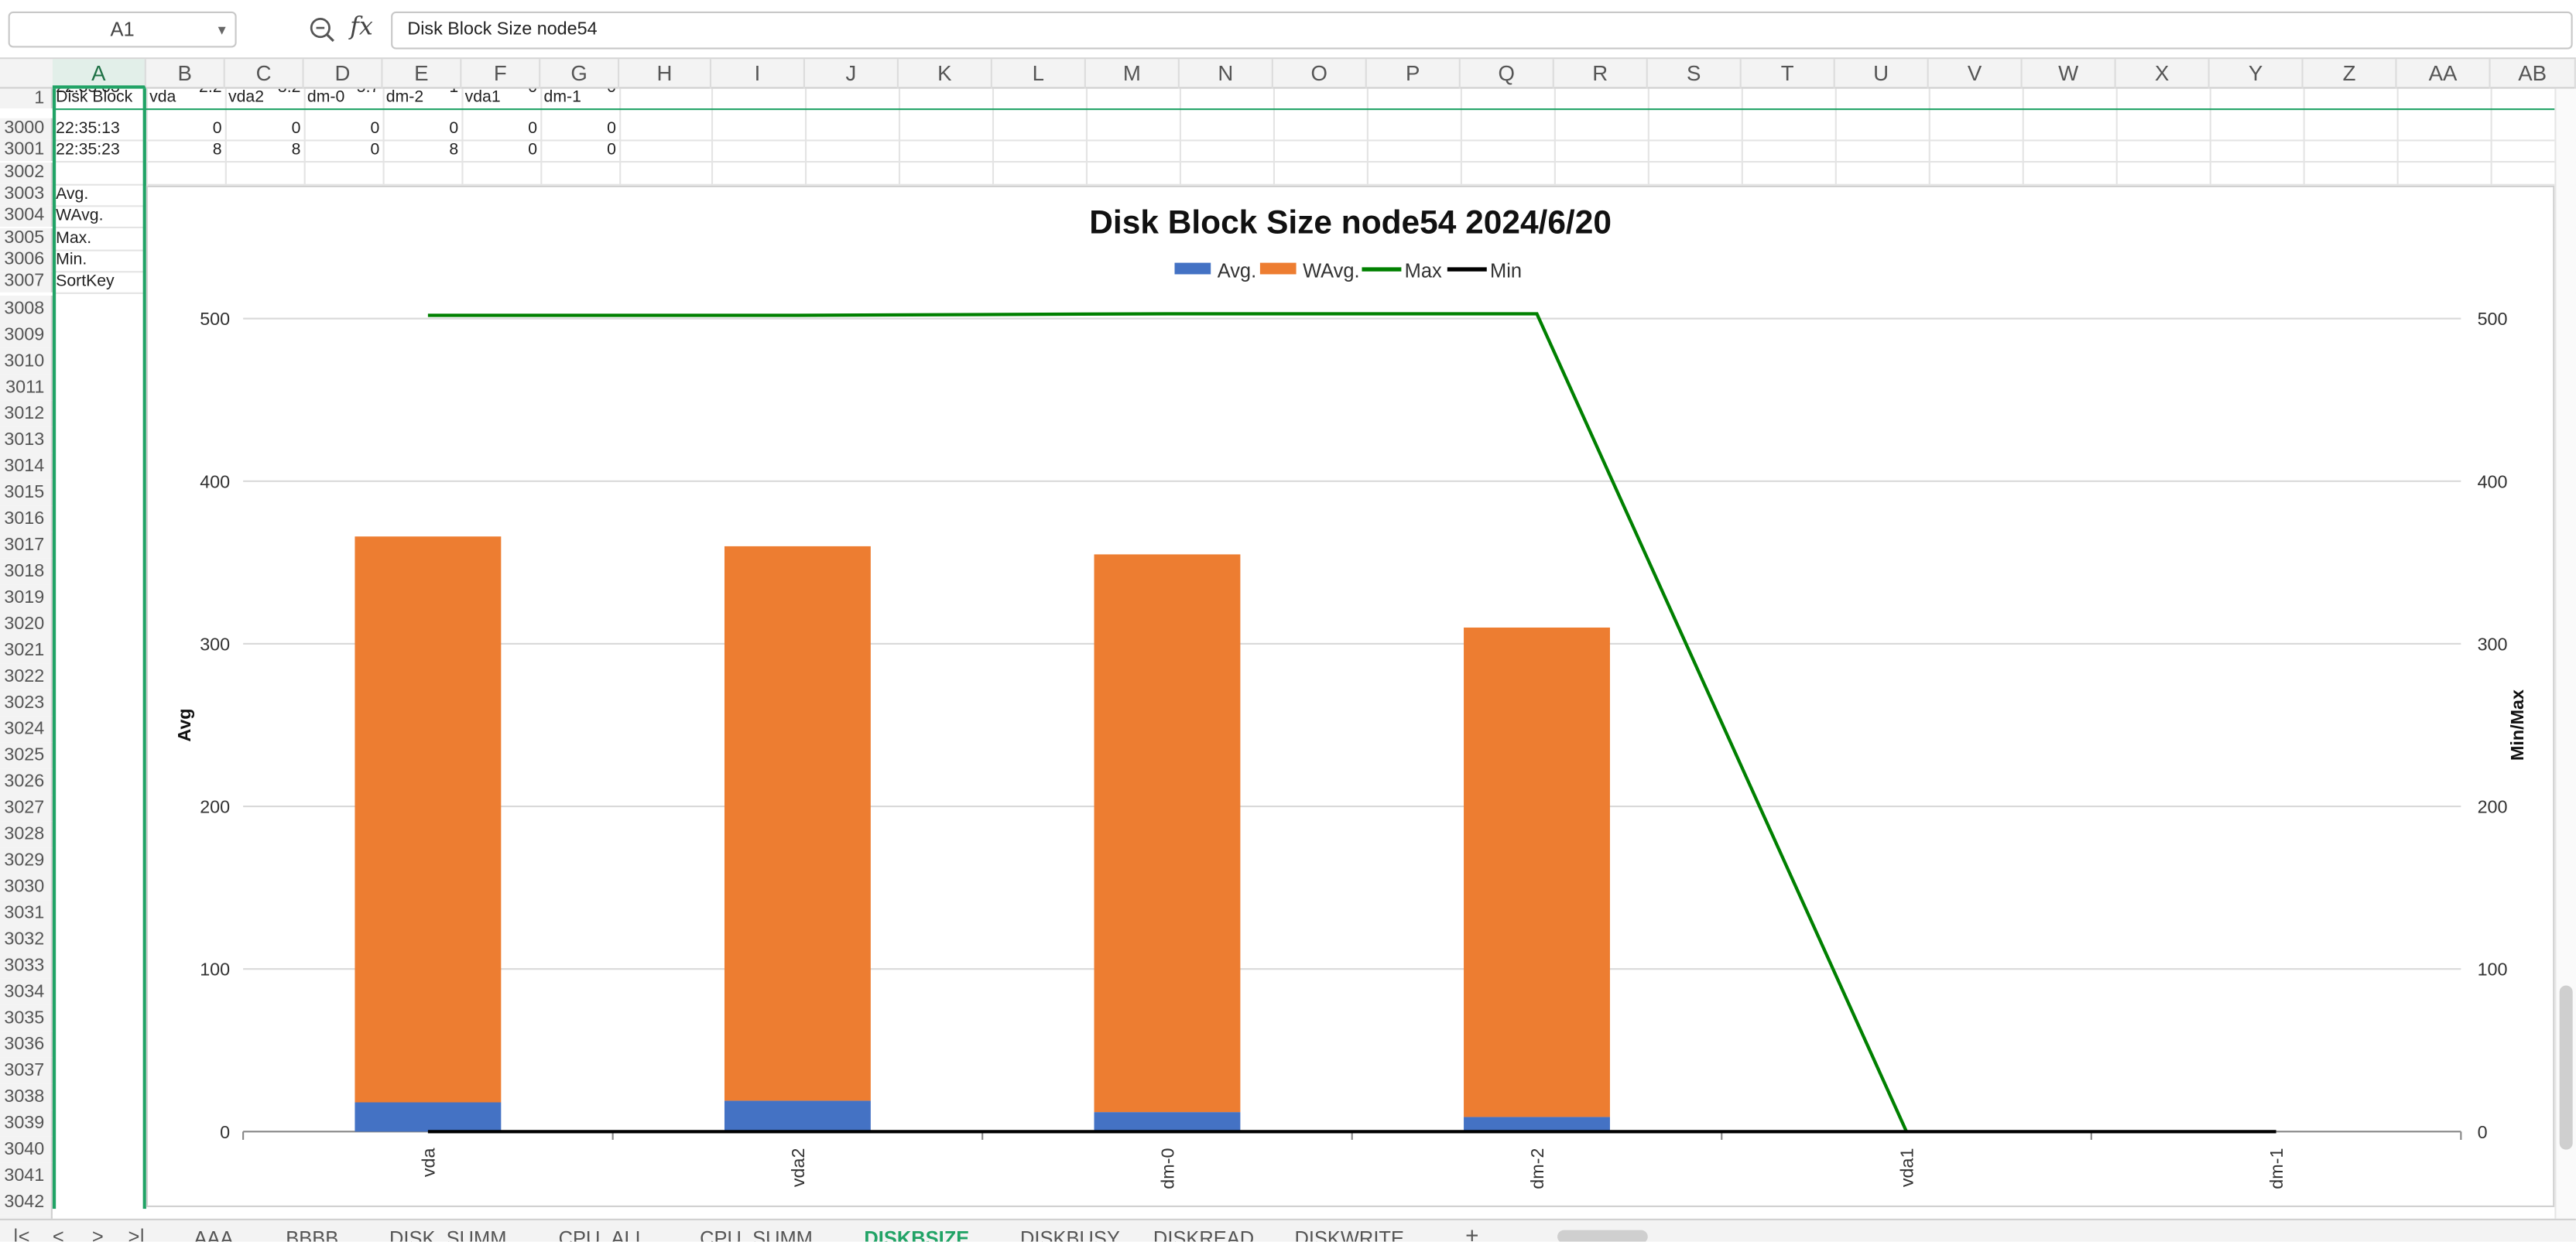 This screenshot has height=1242, width=2576. I want to click on sheet-tab-cpu-all: CPU_ALL, so click(602, 1234).